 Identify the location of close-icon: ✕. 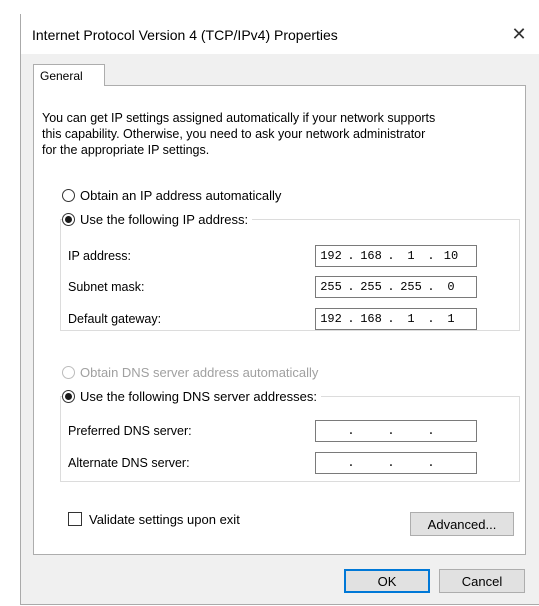
(519, 33).